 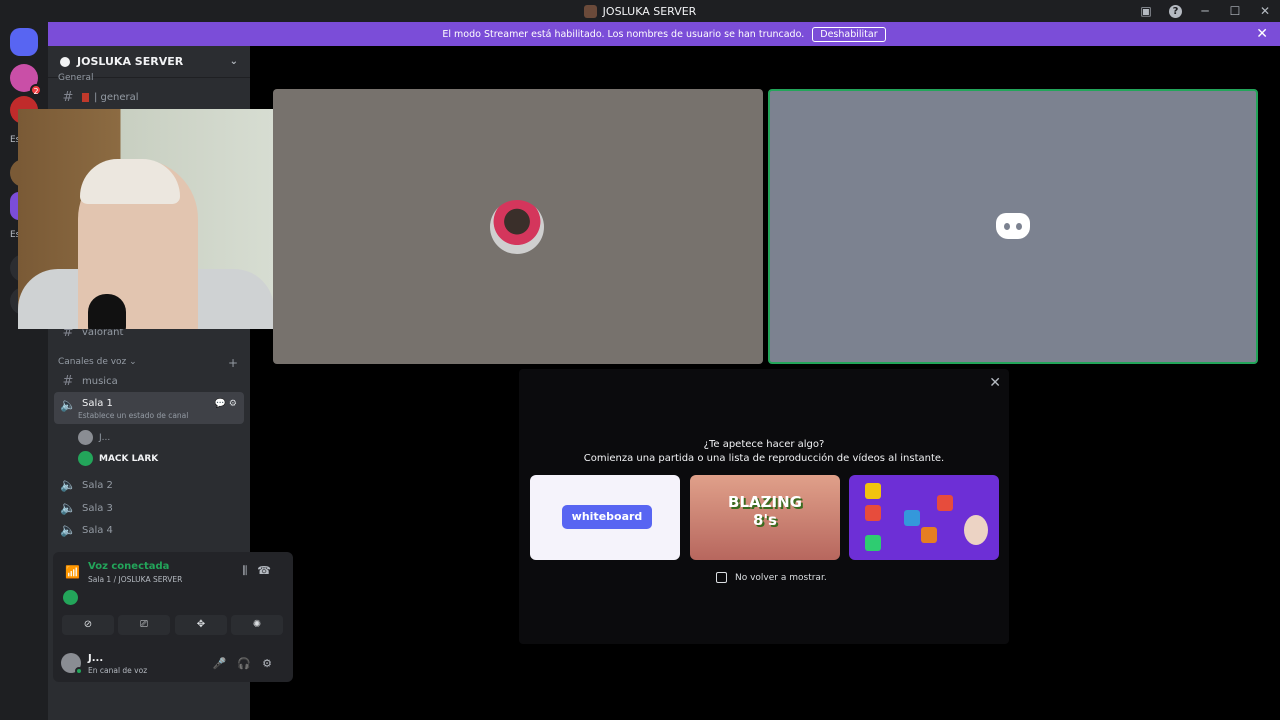 I want to click on hand-icon, so click(x=976, y=530).